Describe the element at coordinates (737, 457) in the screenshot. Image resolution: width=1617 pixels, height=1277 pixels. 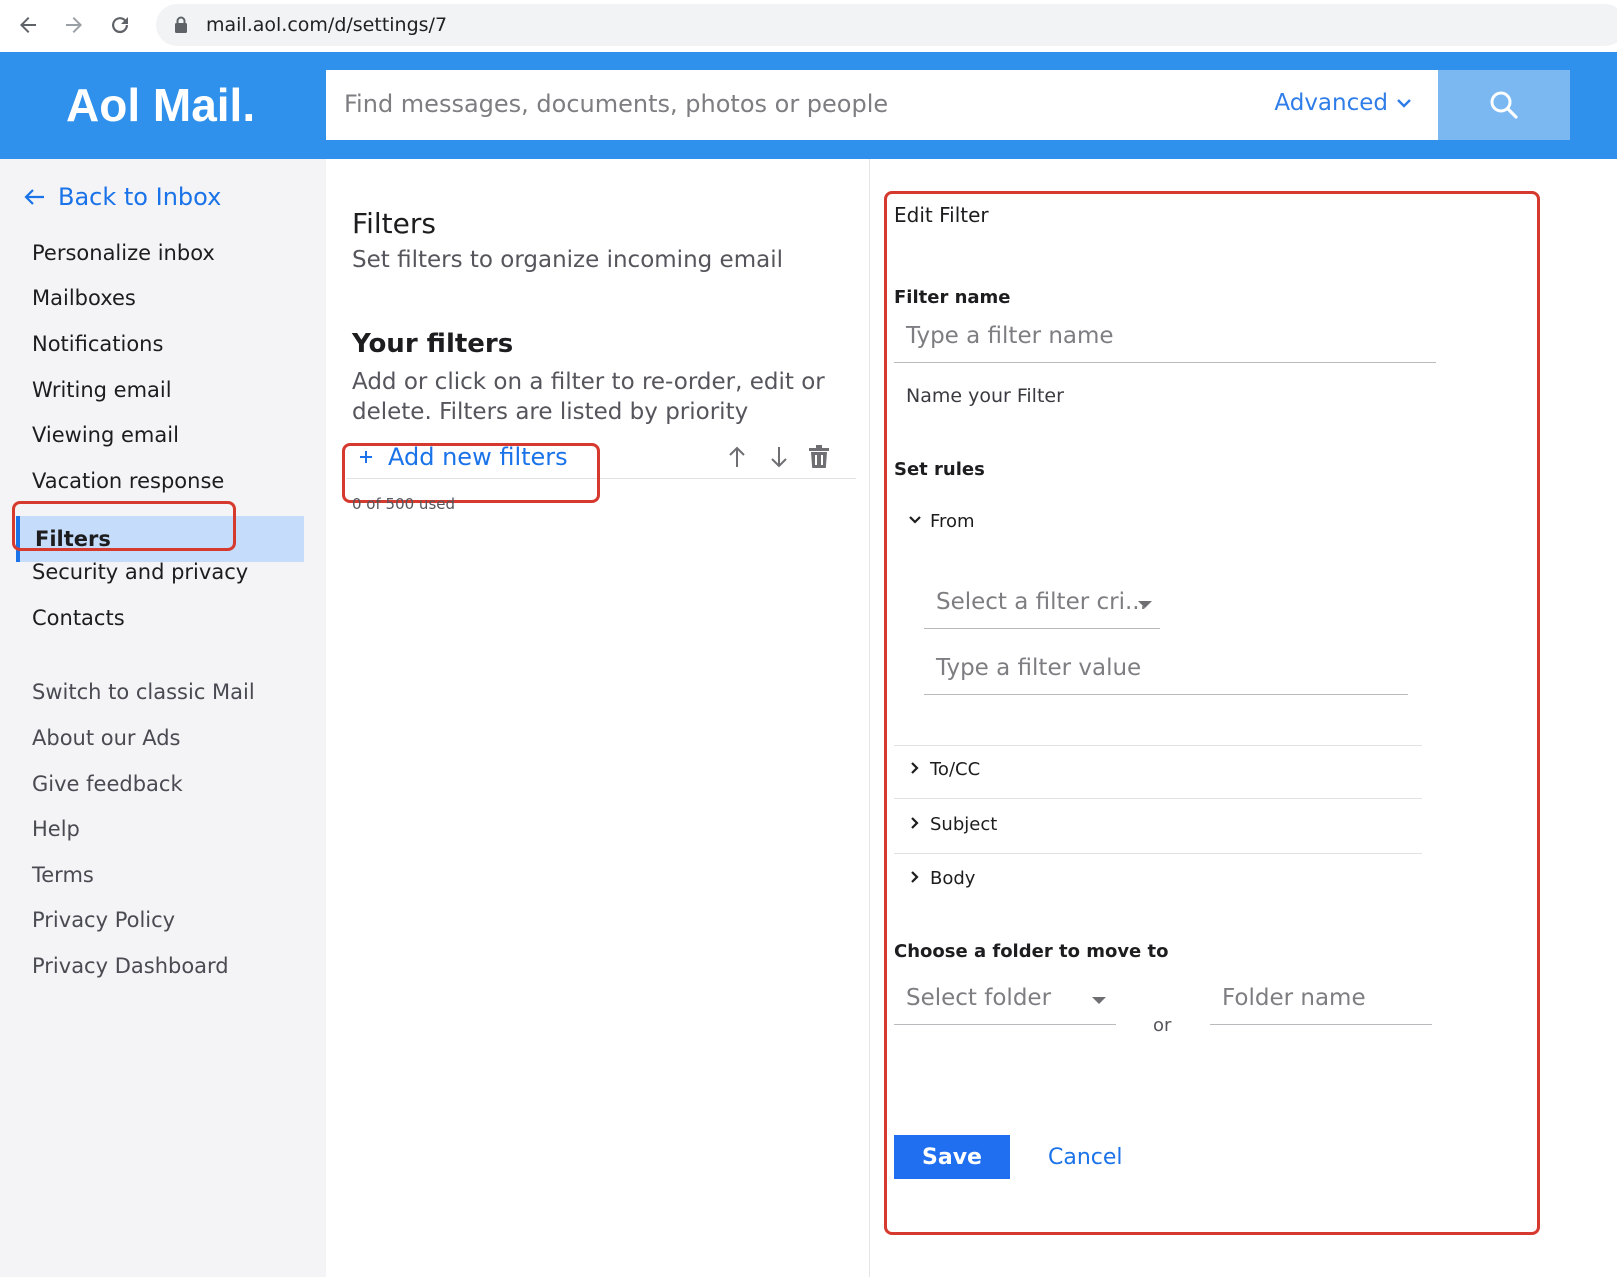
I see `move-up-icon` at that location.